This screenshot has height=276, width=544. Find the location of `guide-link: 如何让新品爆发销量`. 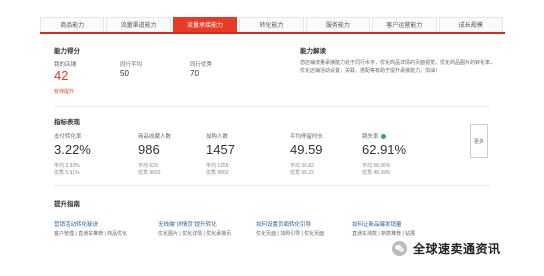

guide-link: 如何让新品爆发销量 is located at coordinates (377, 224).